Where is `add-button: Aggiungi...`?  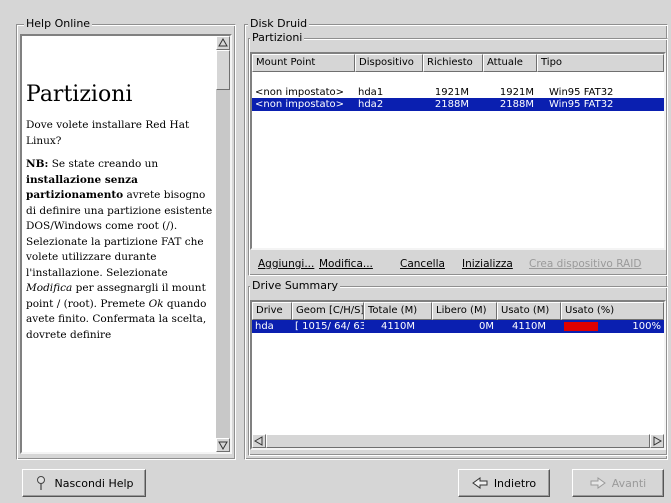 add-button: Aggiungi... is located at coordinates (286, 264).